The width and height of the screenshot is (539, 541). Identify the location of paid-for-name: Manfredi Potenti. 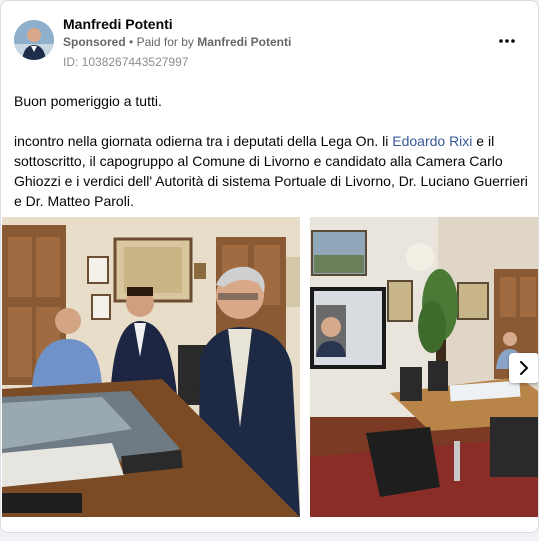
(244, 42).